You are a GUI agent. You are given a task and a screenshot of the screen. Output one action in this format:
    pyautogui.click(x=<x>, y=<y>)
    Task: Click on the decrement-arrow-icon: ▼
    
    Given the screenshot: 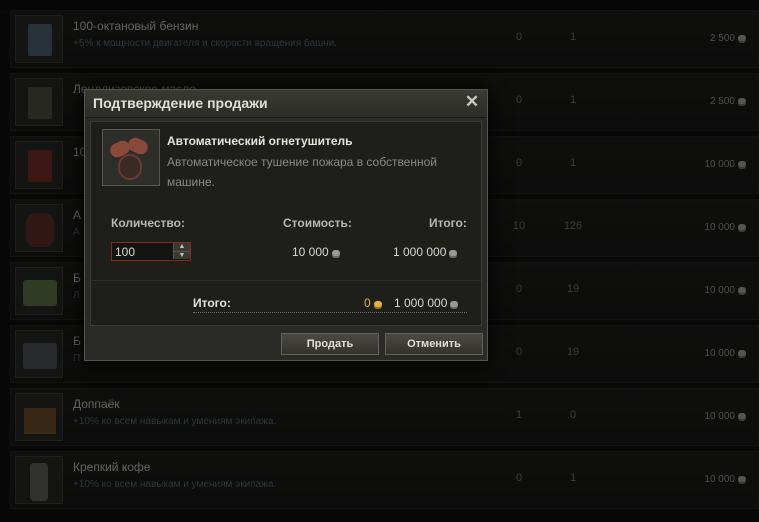 What is the action you would take?
    pyautogui.click(x=181, y=255)
    